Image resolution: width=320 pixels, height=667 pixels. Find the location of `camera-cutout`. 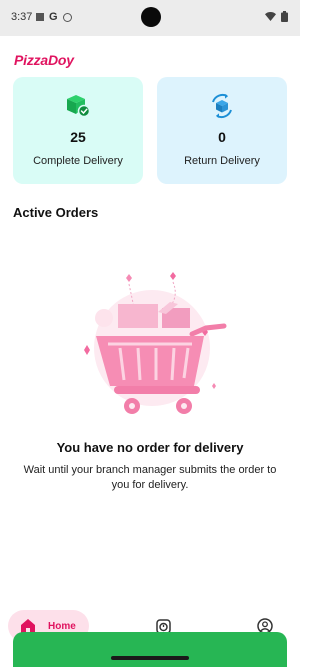

camera-cutout is located at coordinates (151, 17).